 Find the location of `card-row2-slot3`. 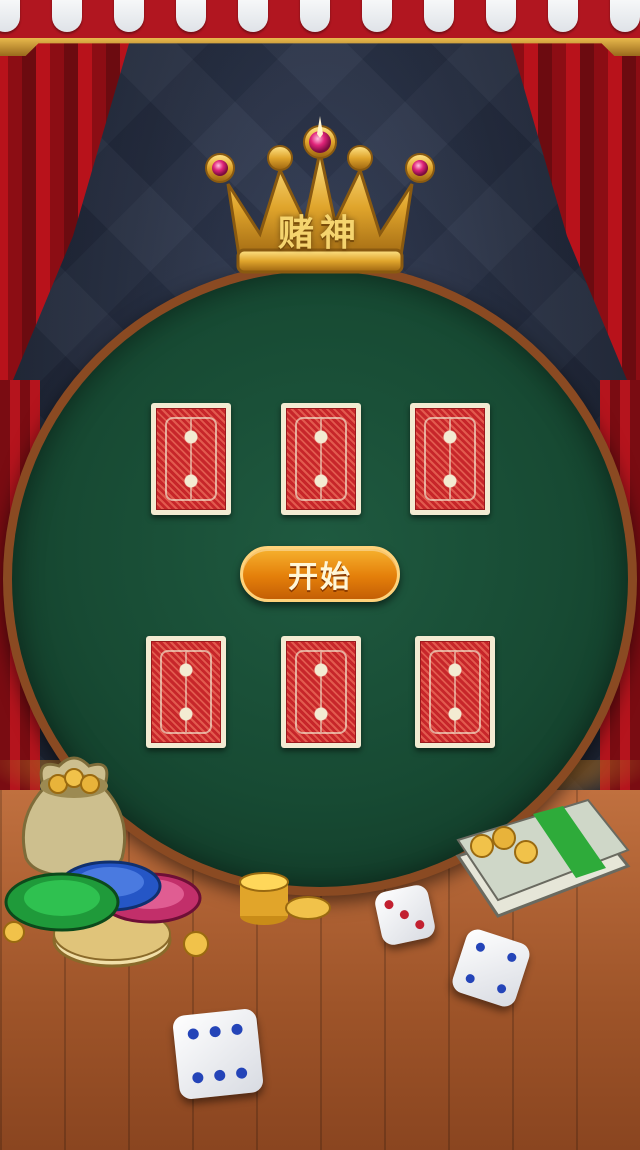

card-row2-slot3 is located at coordinates (455, 692).